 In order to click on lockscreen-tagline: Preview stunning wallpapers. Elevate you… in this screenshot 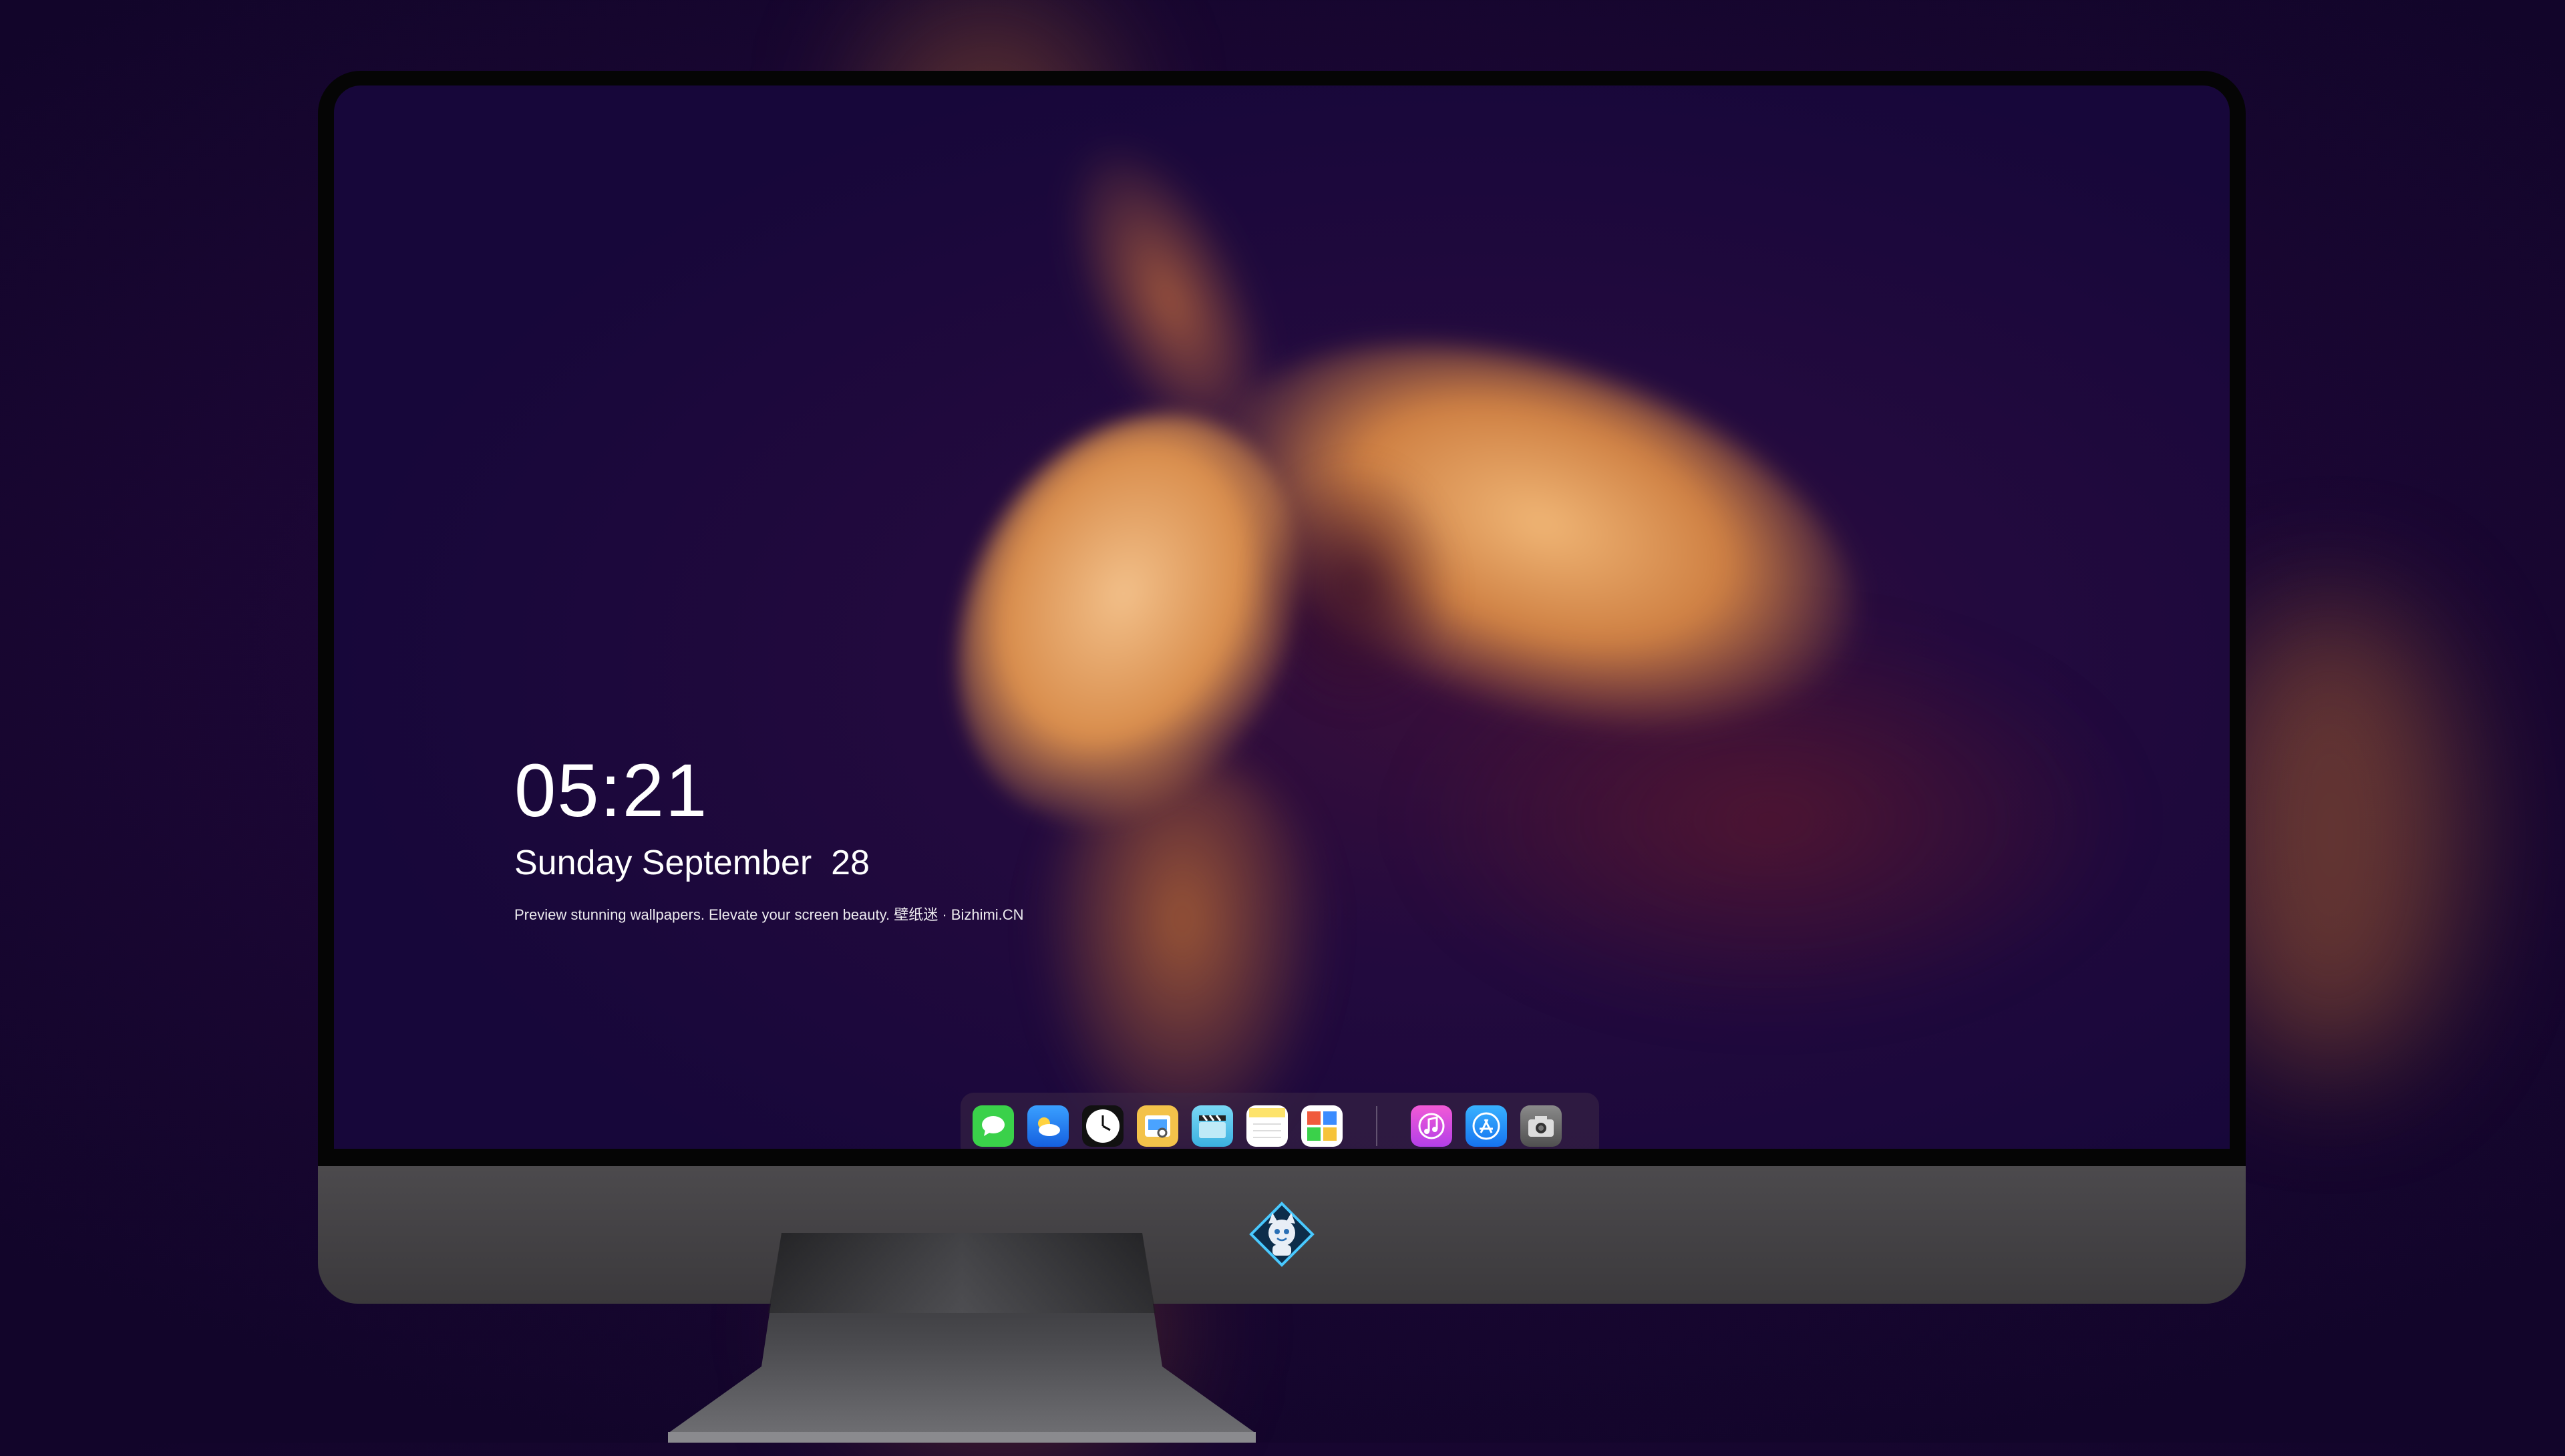, I will do `click(769, 914)`.